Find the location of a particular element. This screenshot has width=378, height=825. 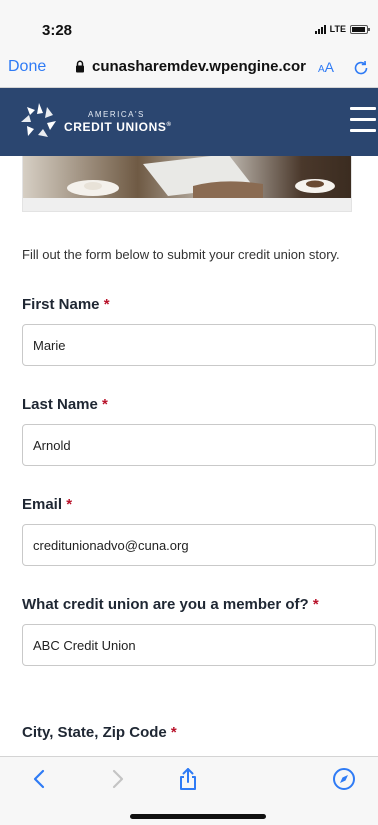

star-logo-icon is located at coordinates (39, 121).